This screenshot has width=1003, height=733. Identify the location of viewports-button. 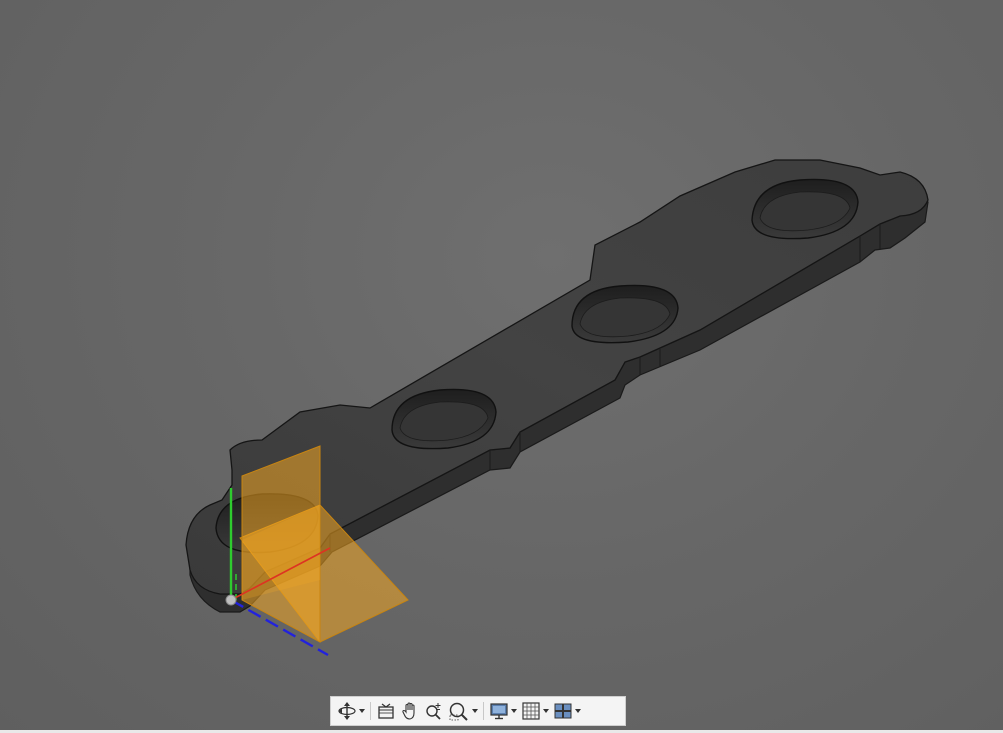
(567, 711).